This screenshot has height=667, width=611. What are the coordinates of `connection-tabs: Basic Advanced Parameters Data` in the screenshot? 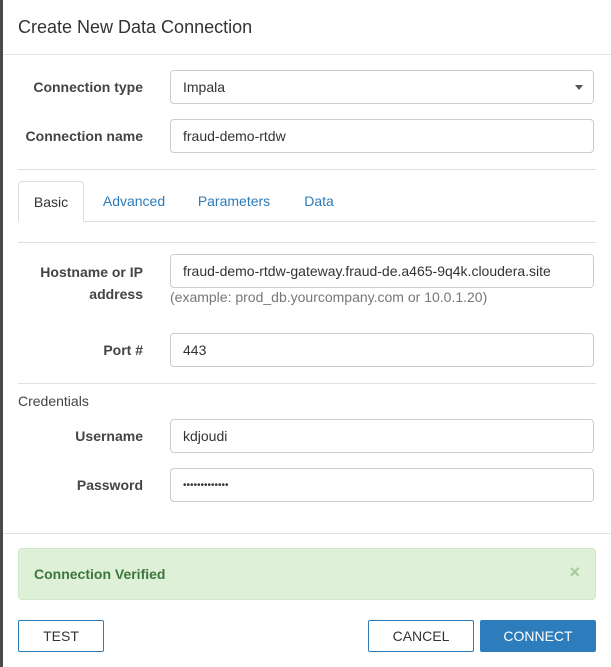 It's located at (307, 201).